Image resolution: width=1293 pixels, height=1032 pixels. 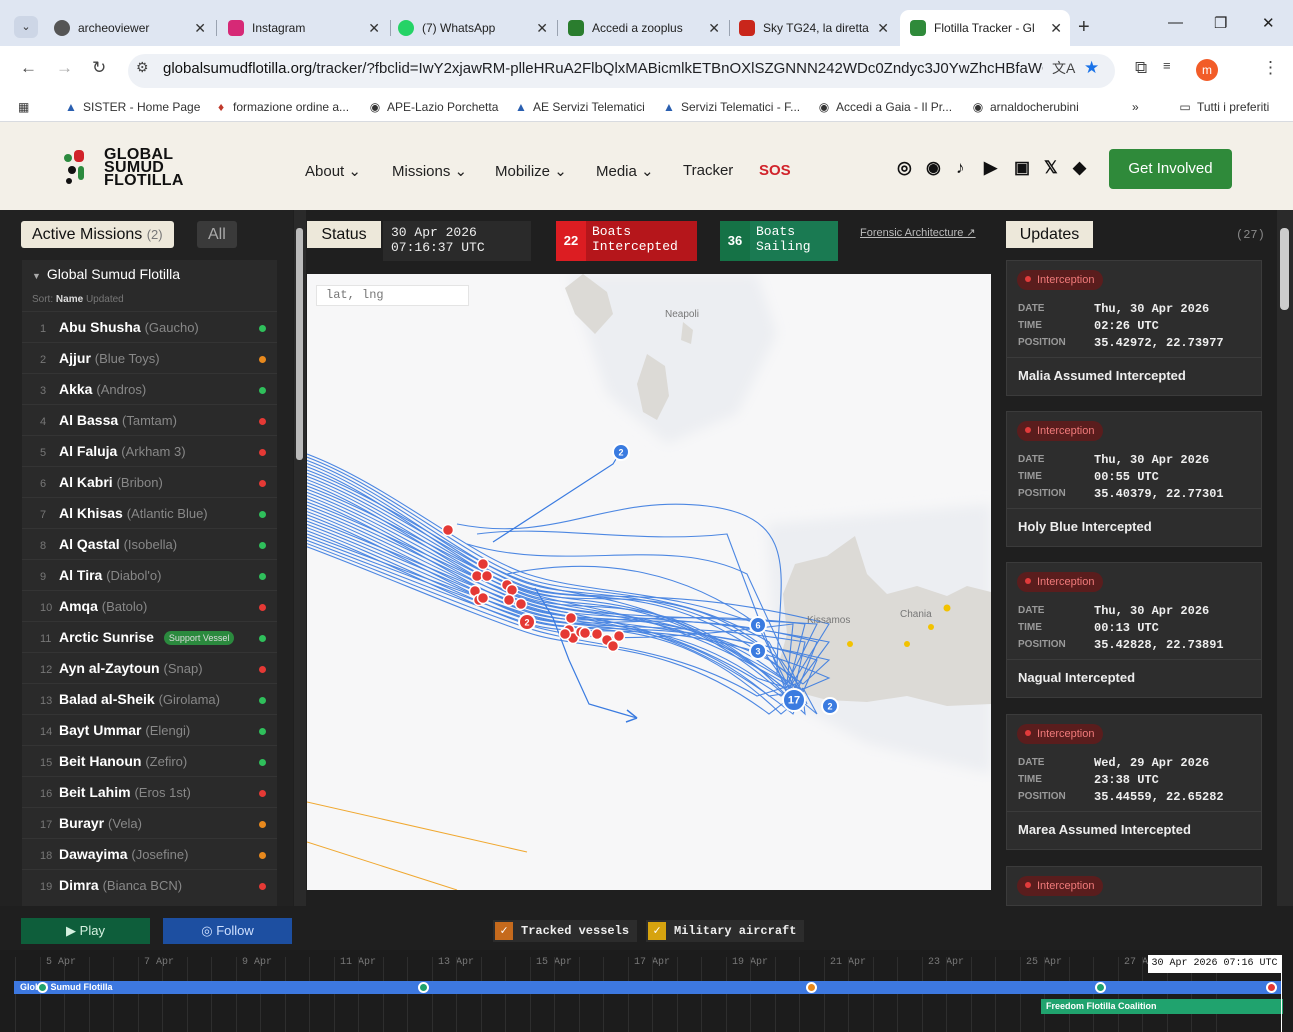 What do you see at coordinates (960, 168) in the screenshot?
I see `tiktok-icon: ♪` at bounding box center [960, 168].